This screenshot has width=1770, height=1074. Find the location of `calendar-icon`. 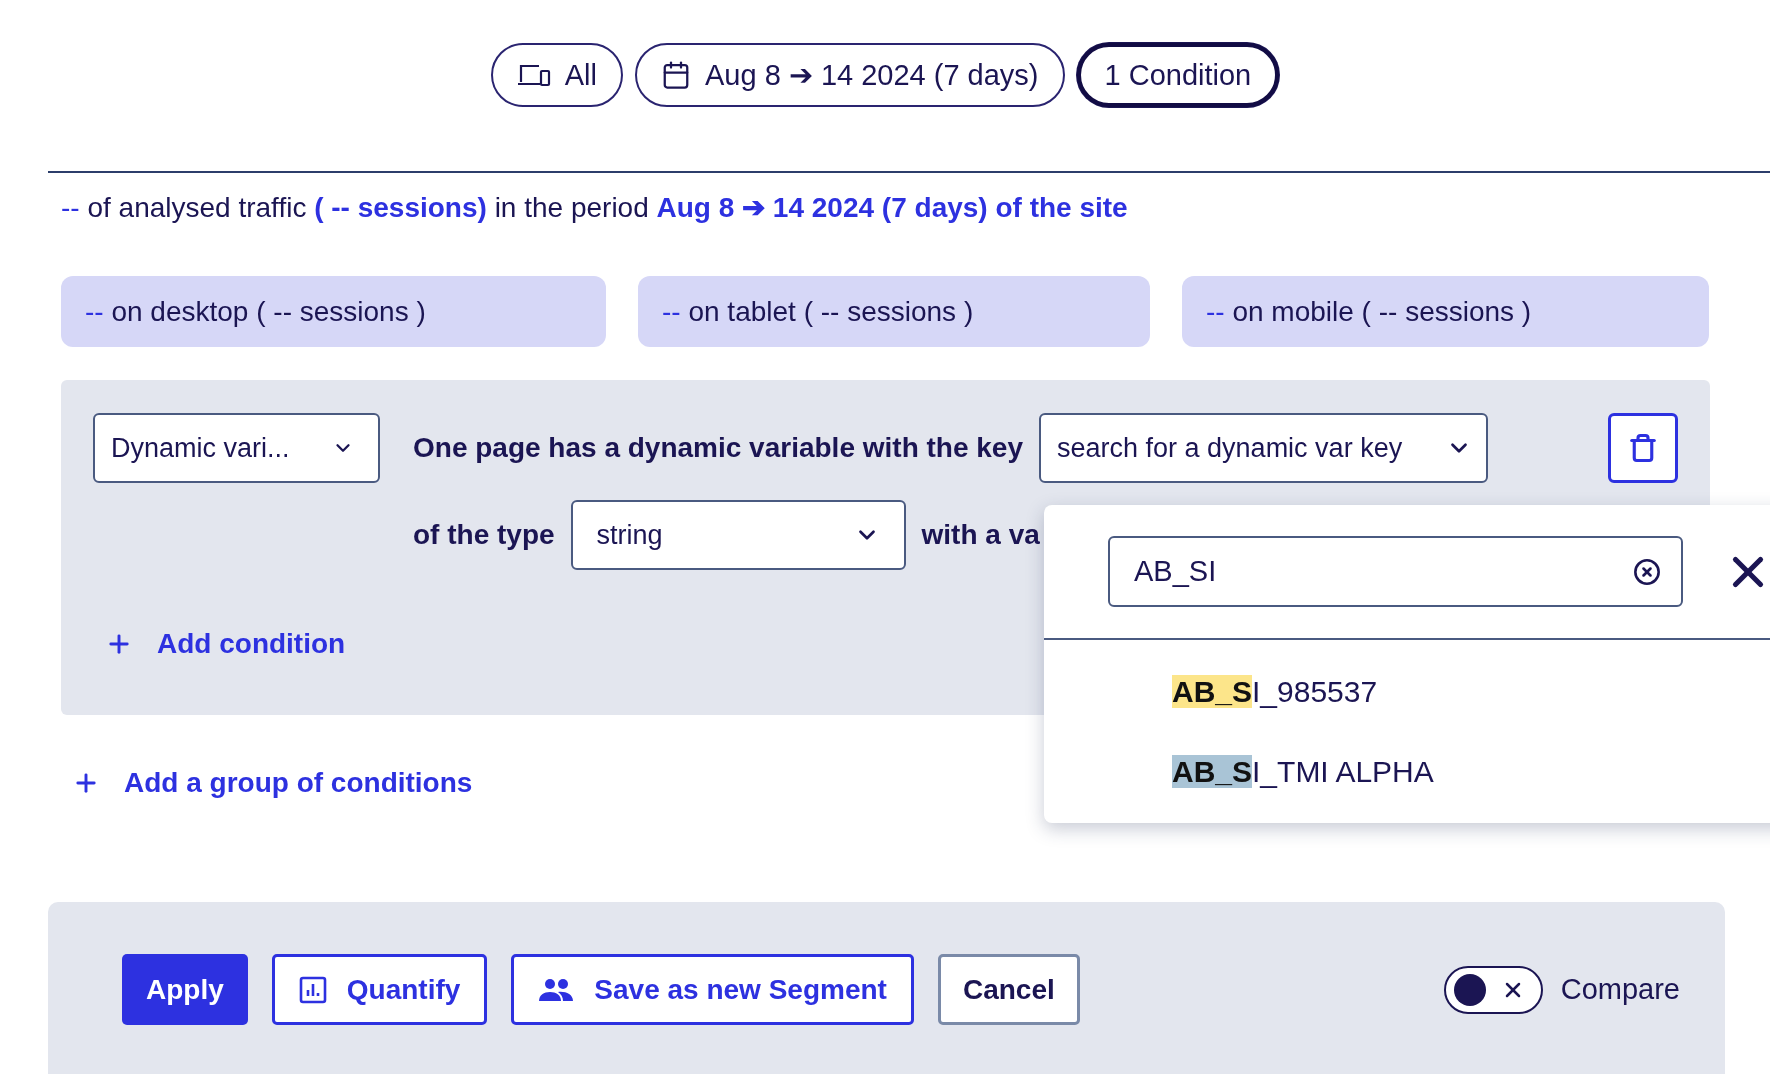

calendar-icon is located at coordinates (676, 75).